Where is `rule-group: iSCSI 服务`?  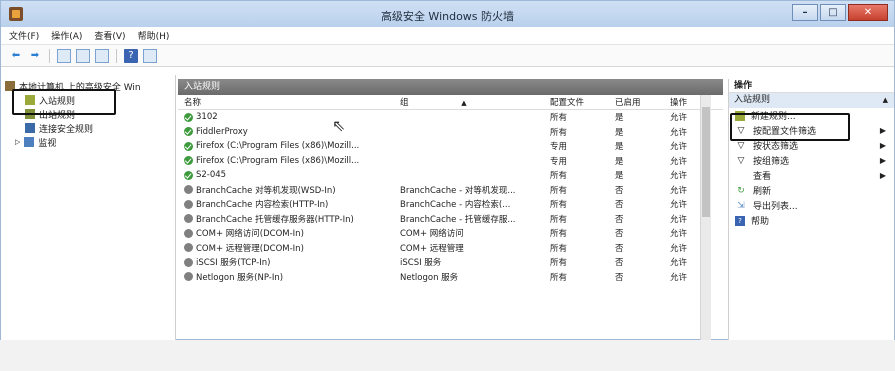
rule-group: iSCSI 服务 is located at coordinates (421, 263).